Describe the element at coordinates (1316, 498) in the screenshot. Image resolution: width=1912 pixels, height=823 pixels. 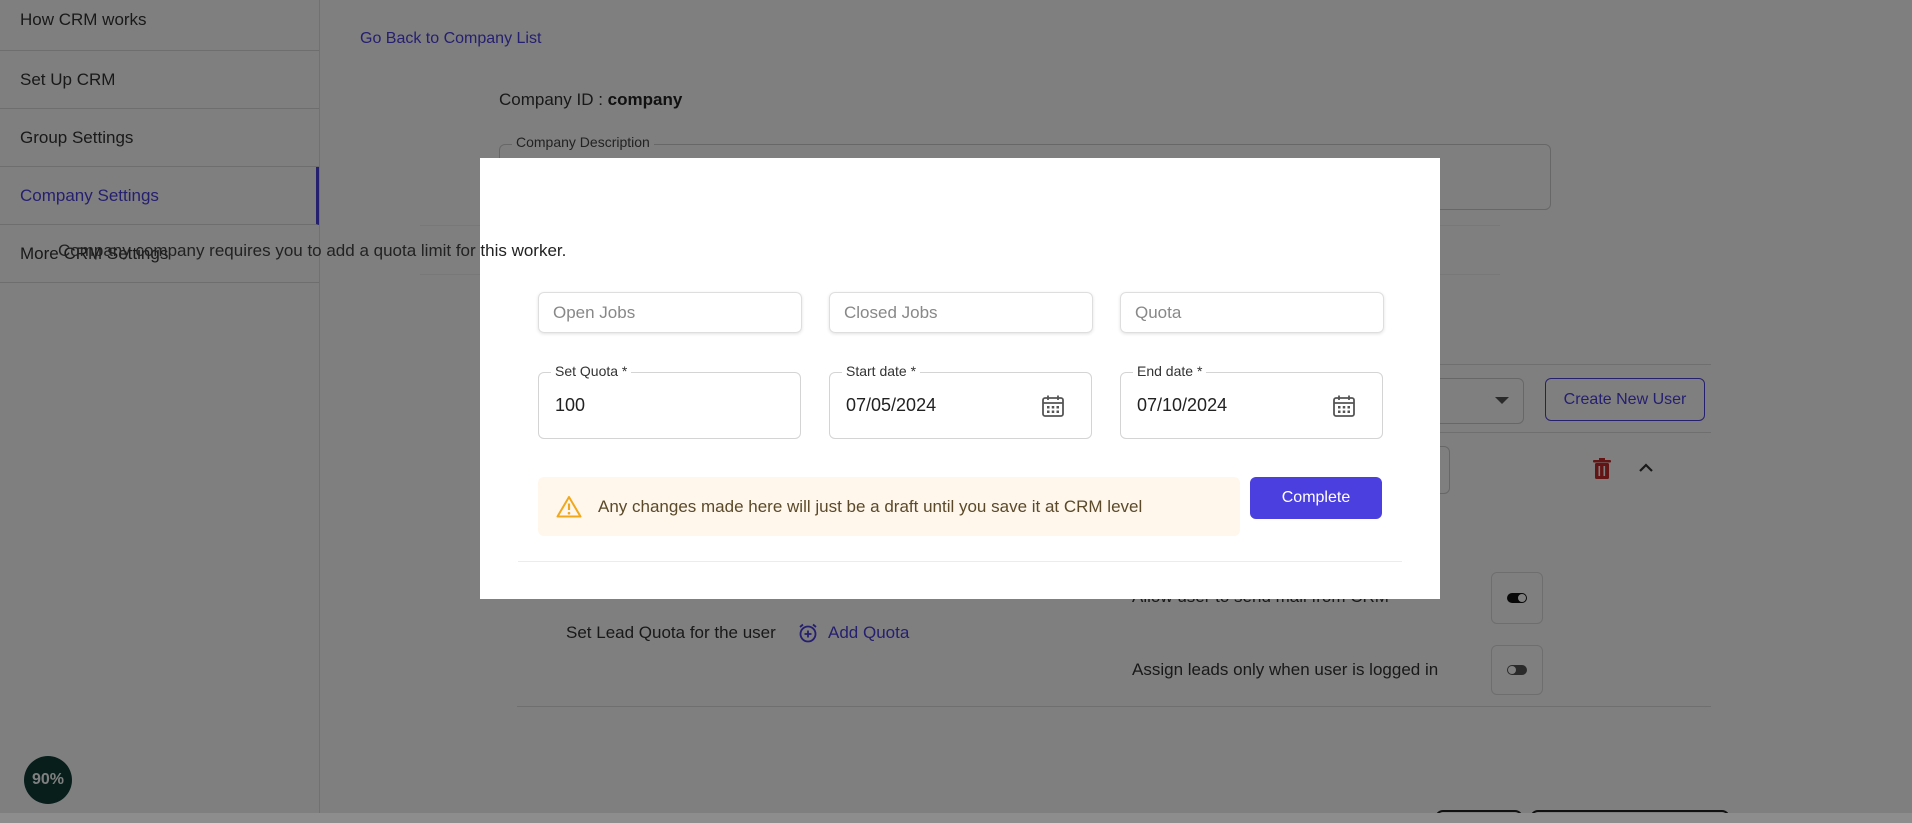
I see `complete-button: Complete` at that location.